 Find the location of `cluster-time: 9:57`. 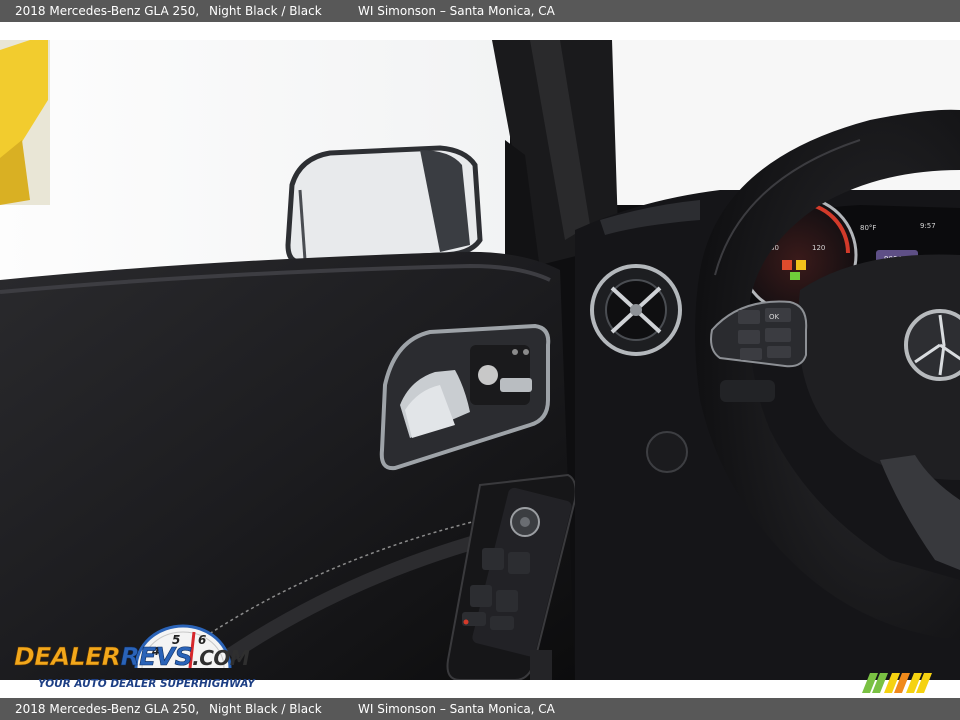

cluster-time: 9:57 is located at coordinates (928, 226).